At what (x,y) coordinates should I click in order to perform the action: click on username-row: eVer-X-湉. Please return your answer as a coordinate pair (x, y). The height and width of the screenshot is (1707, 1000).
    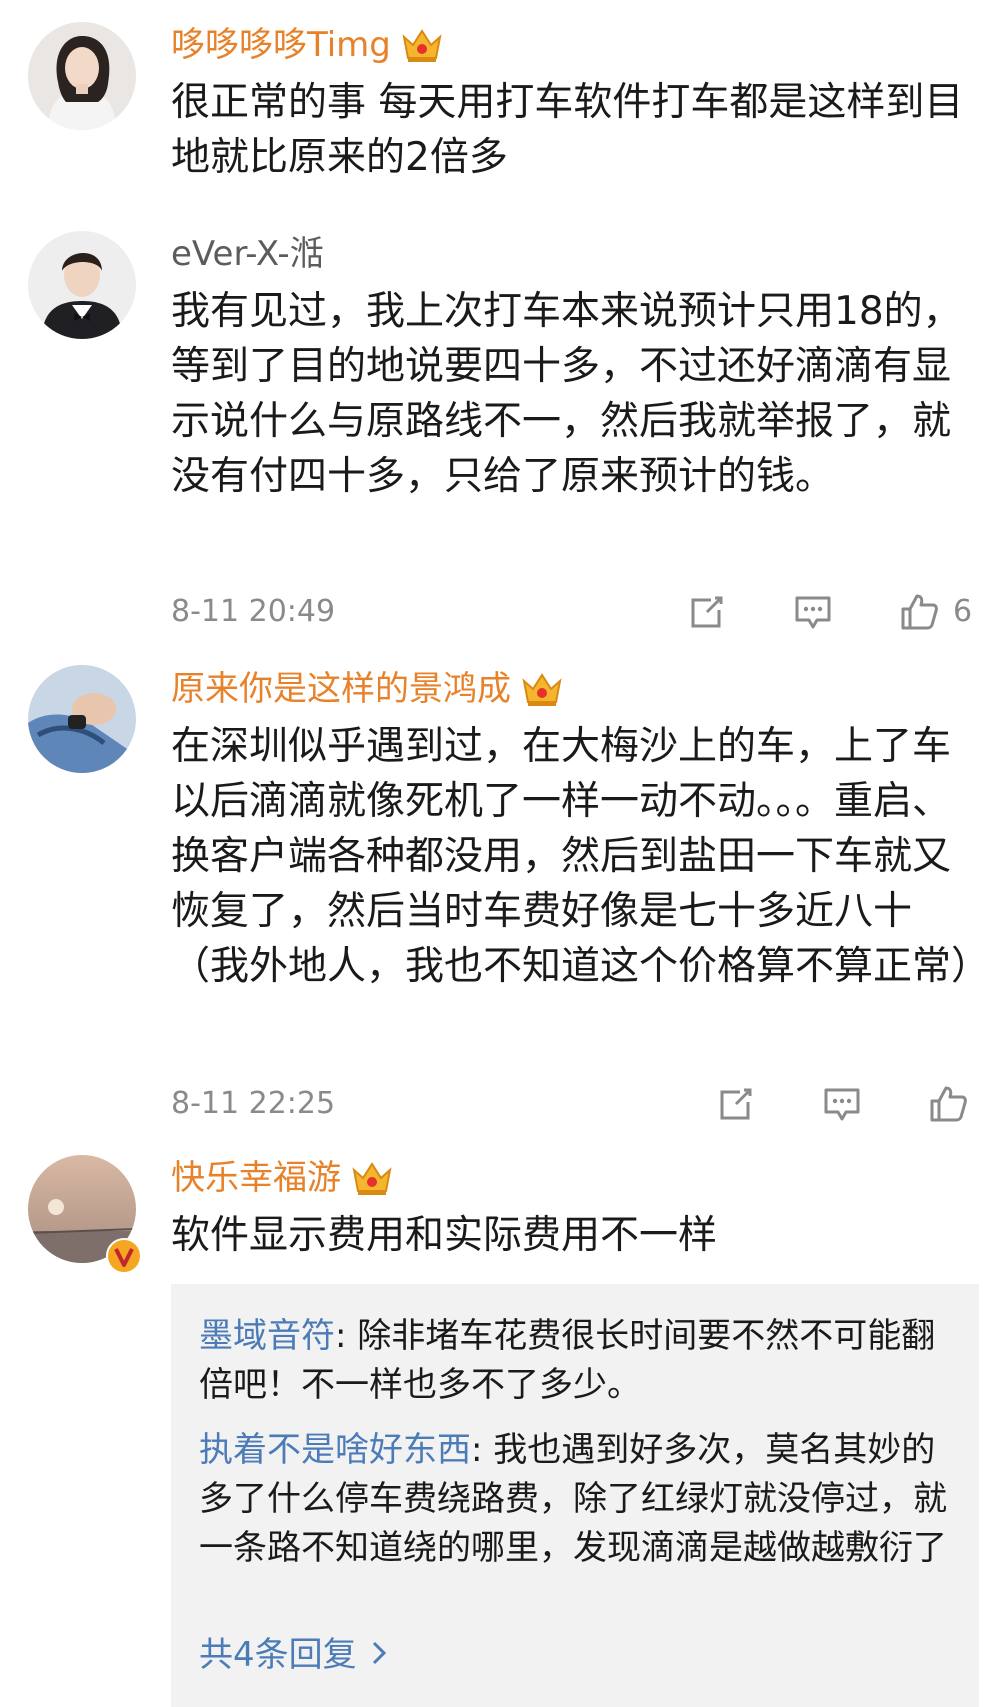
    Looking at the image, I should click on (247, 254).